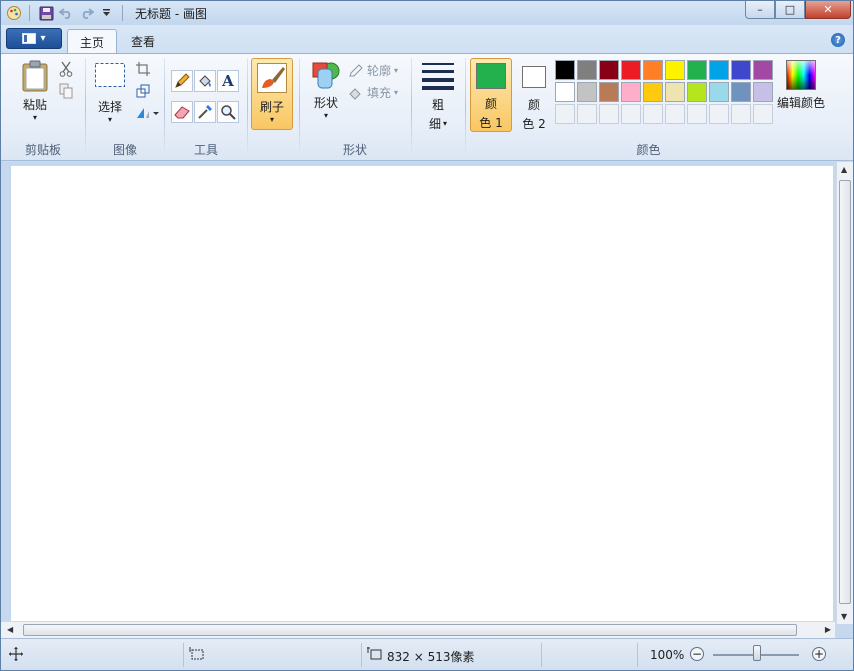  I want to click on save-icon, so click(46, 13).